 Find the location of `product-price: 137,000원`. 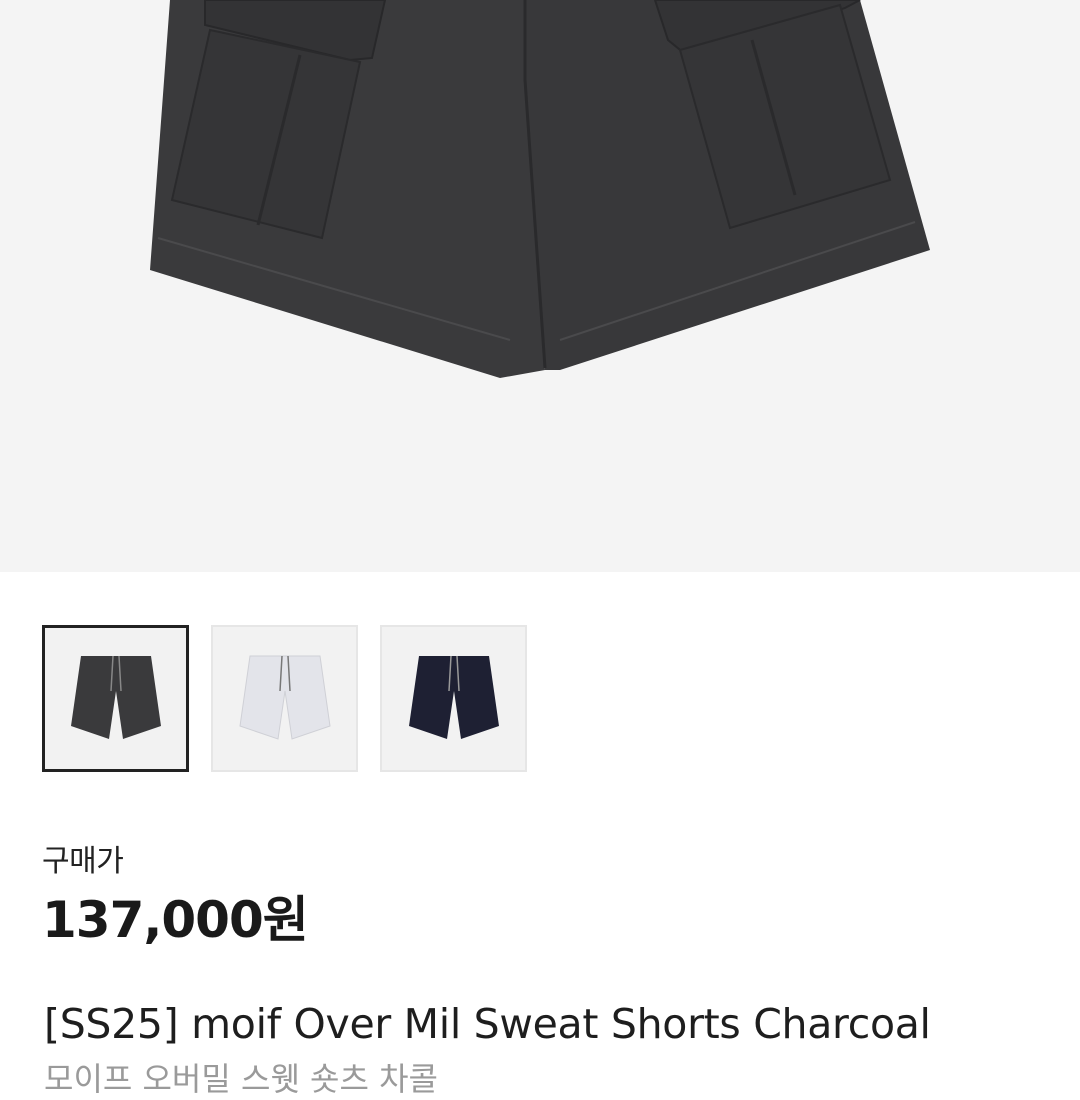

product-price: 137,000원 is located at coordinates (175, 920).